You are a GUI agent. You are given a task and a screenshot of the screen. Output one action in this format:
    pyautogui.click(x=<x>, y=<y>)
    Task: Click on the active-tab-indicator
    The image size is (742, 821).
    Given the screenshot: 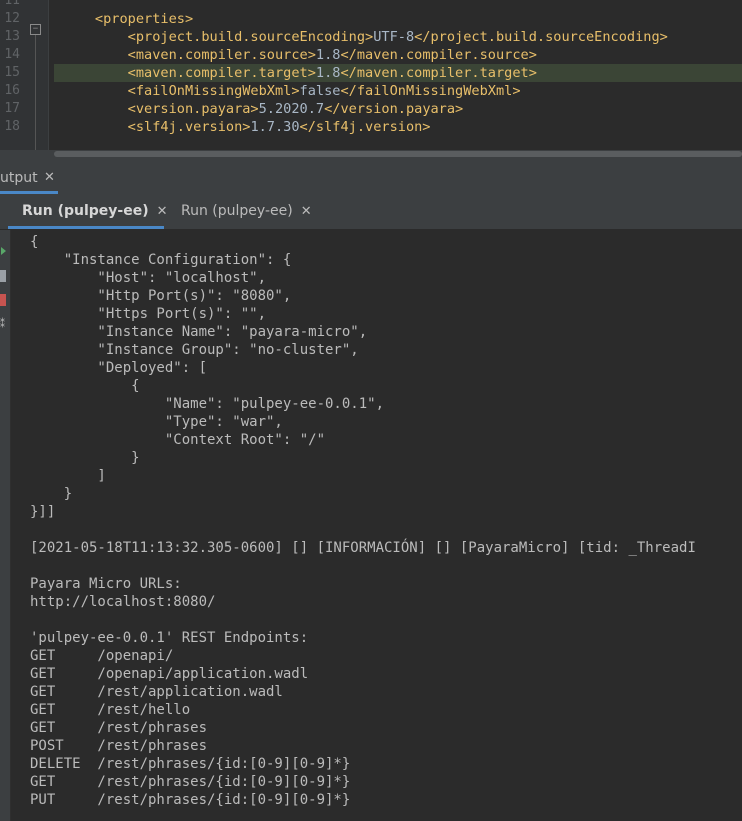 What is the action you would take?
    pyautogui.click(x=86, y=227)
    